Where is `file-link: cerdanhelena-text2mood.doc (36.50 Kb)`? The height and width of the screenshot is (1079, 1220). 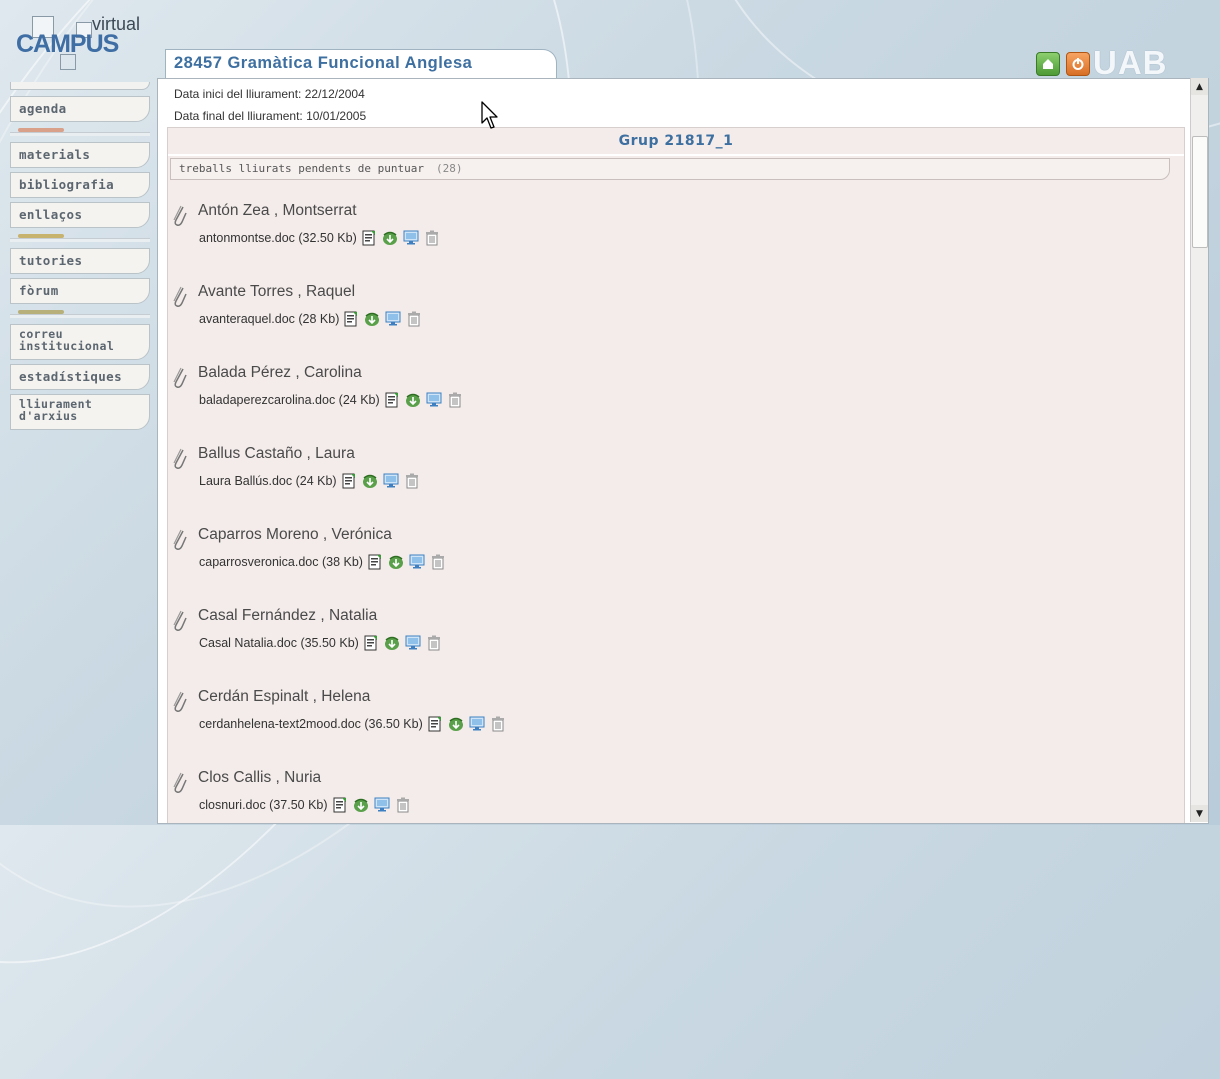
file-link: cerdanhelena-text2mood.doc (36.50 Kb) is located at coordinates (311, 724).